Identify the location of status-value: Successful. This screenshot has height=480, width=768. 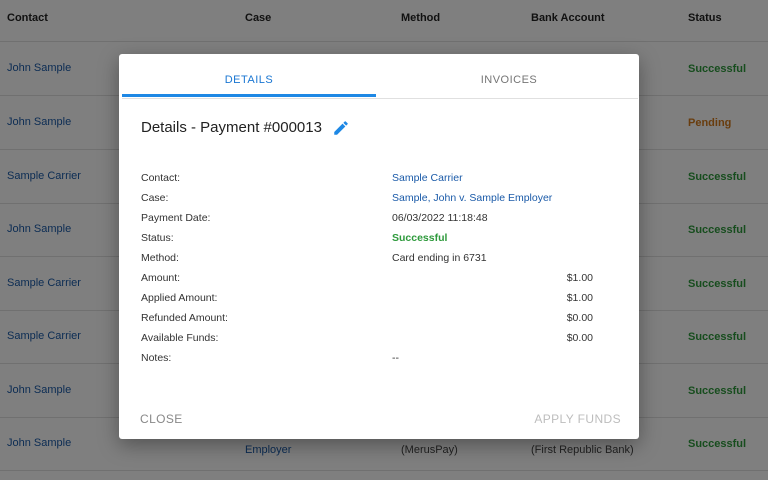
(420, 238).